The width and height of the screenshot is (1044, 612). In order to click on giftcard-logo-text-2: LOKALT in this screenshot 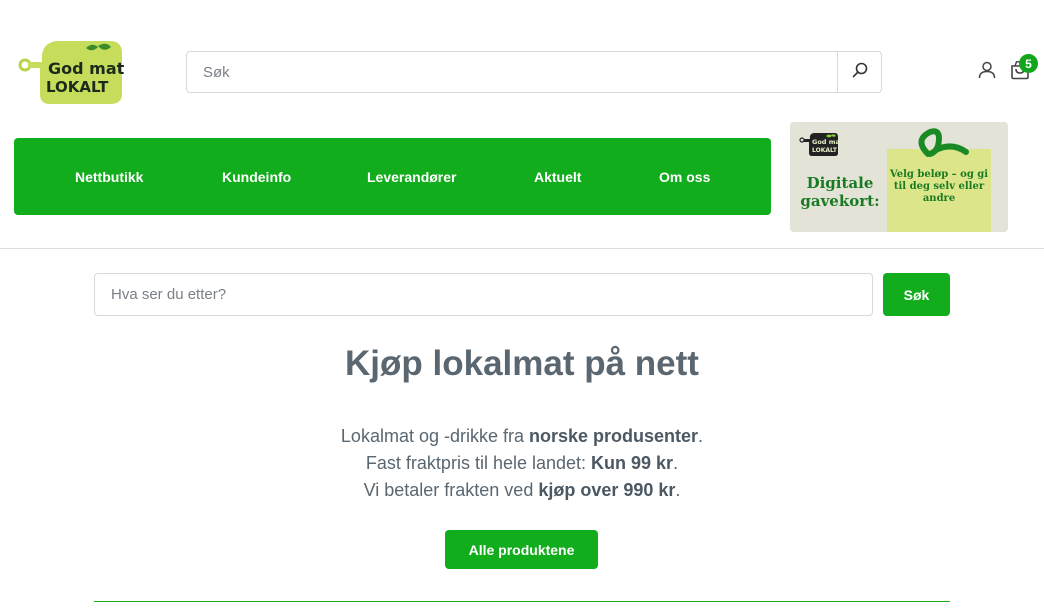, I will do `click(825, 150)`.